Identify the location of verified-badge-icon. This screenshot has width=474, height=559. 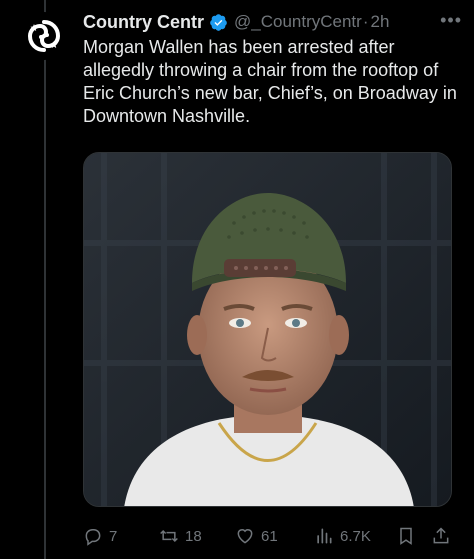
(218, 22).